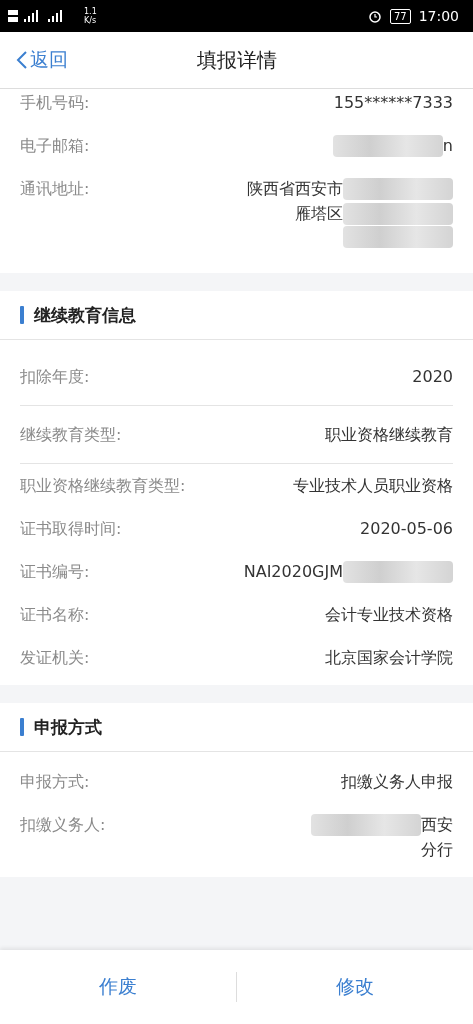  What do you see at coordinates (437, 825) in the screenshot?
I see `field-value: 西安` at bounding box center [437, 825].